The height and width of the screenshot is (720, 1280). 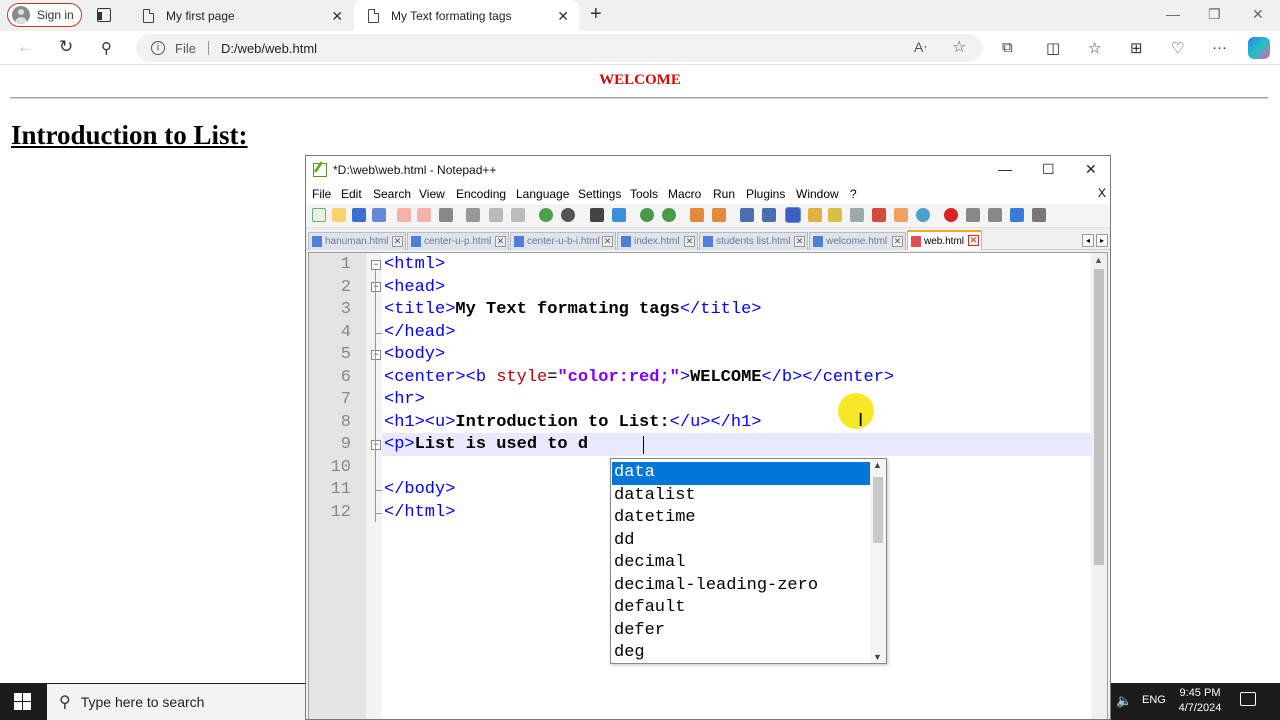 I want to click on undo-icon, so click(x=546, y=215).